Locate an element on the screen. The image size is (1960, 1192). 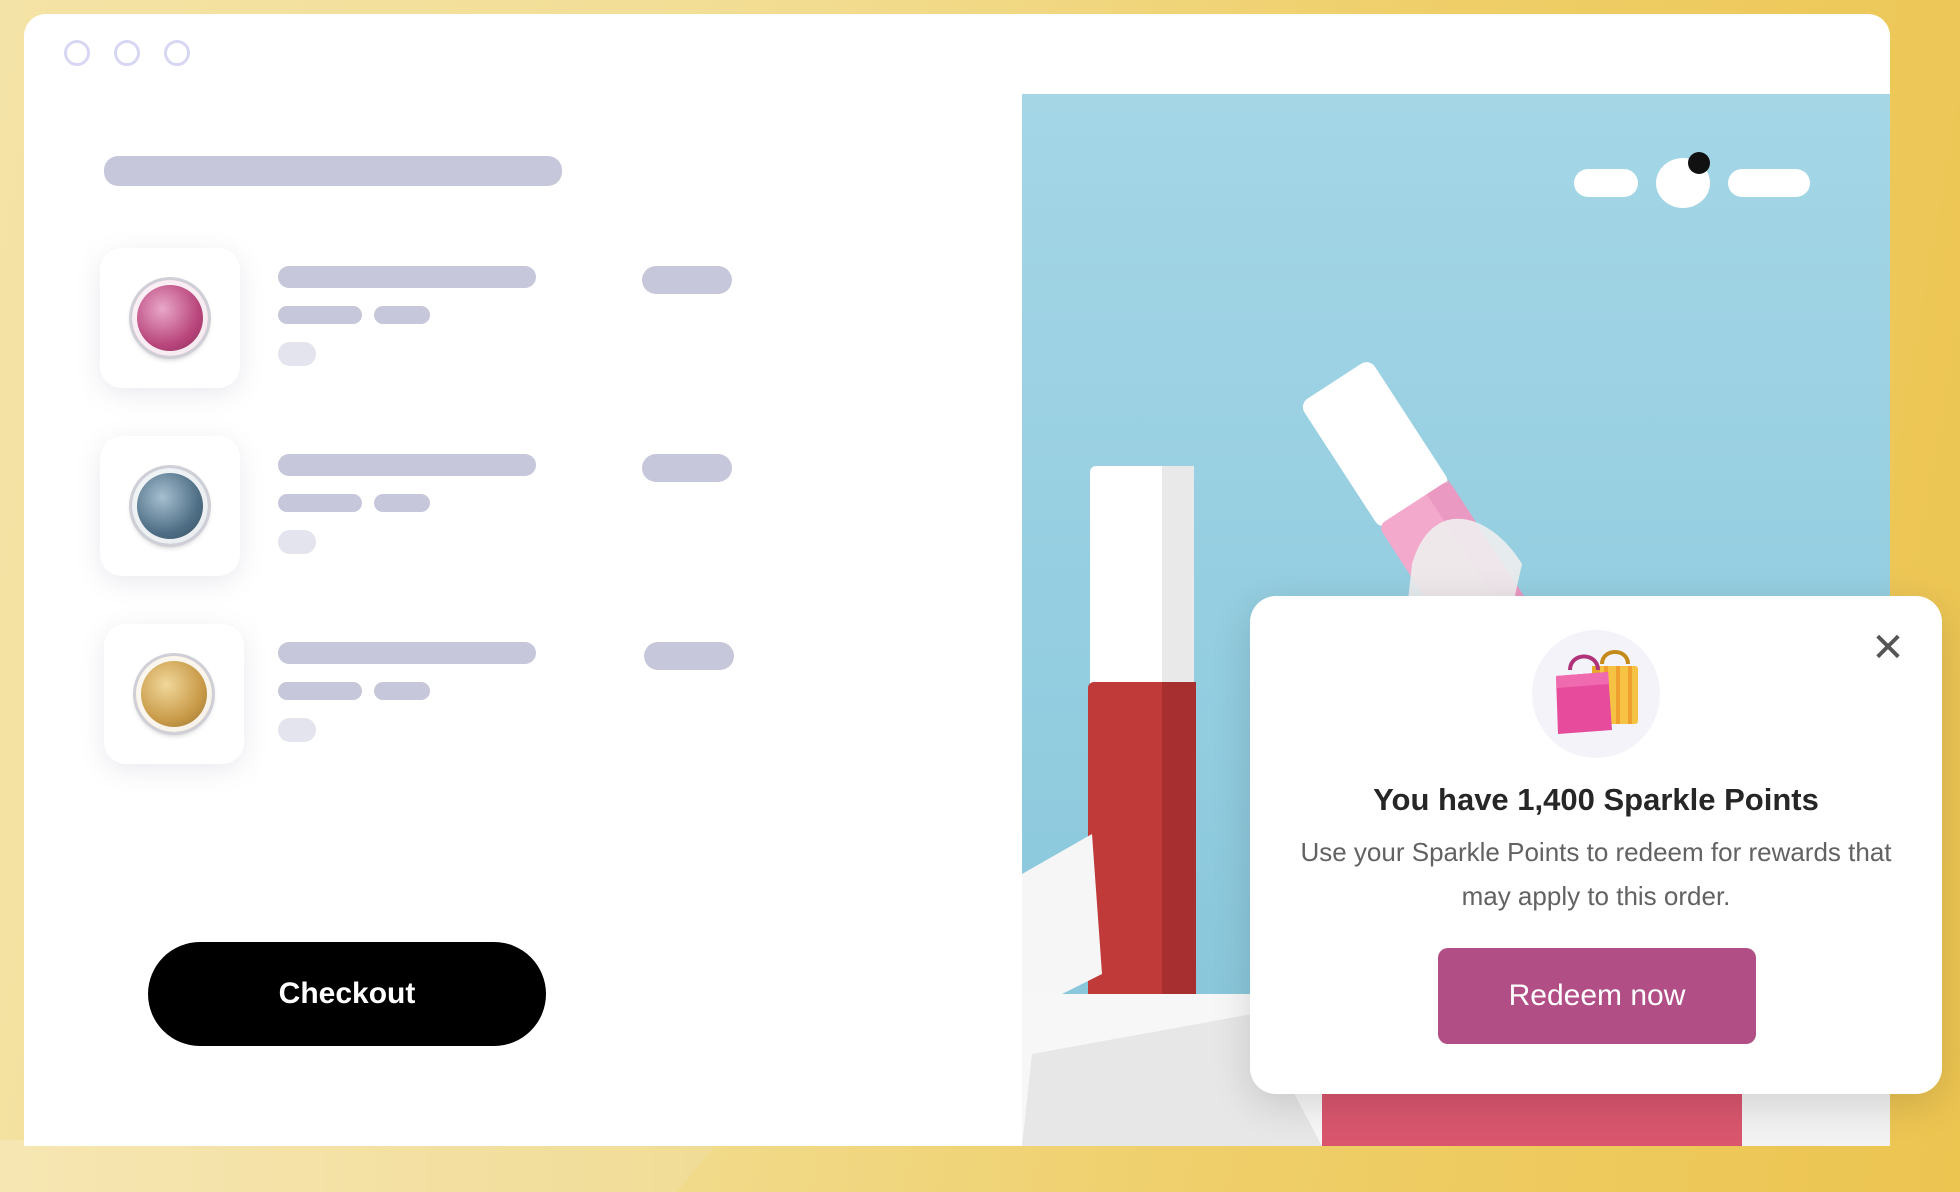
close-icon: ✕ is located at coordinates (1888, 648).